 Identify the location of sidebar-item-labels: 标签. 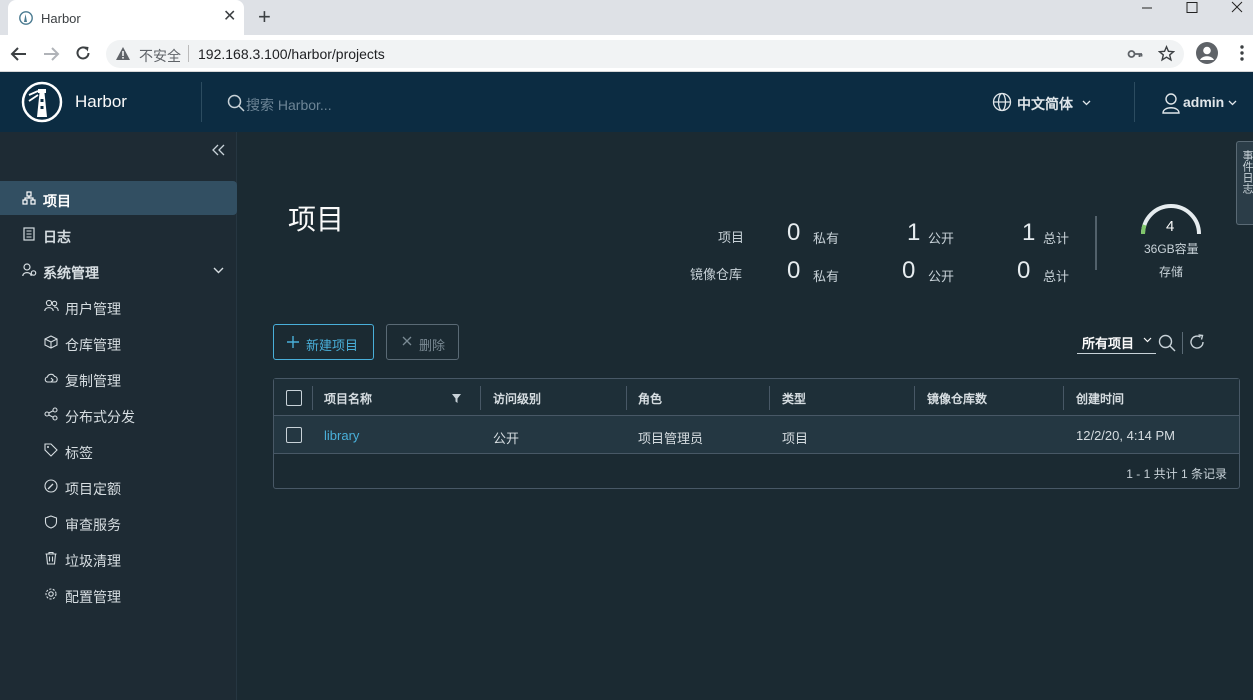
(118, 450).